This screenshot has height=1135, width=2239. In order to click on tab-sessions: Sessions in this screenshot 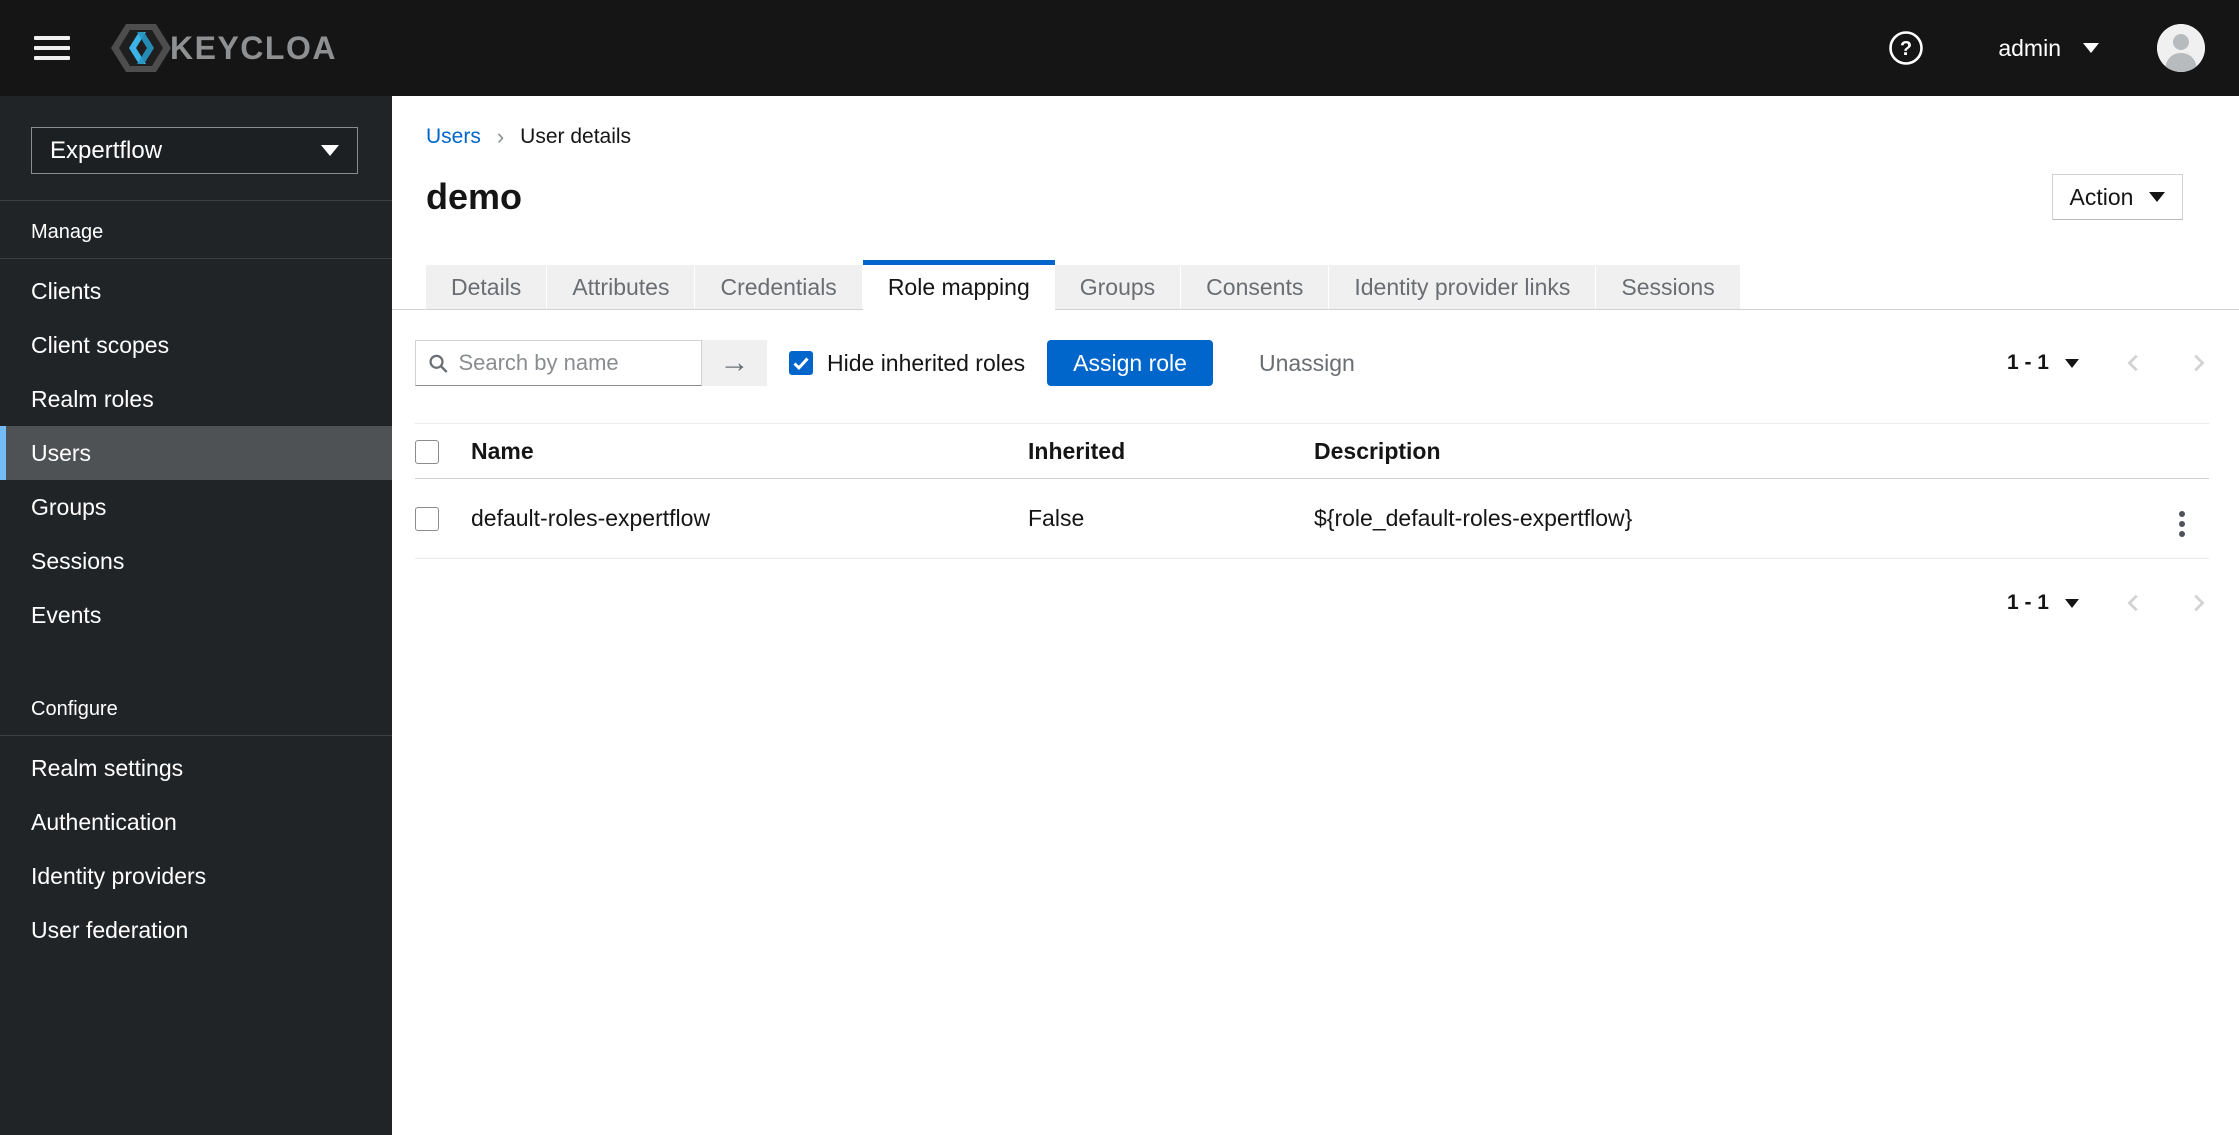, I will do `click(1668, 287)`.